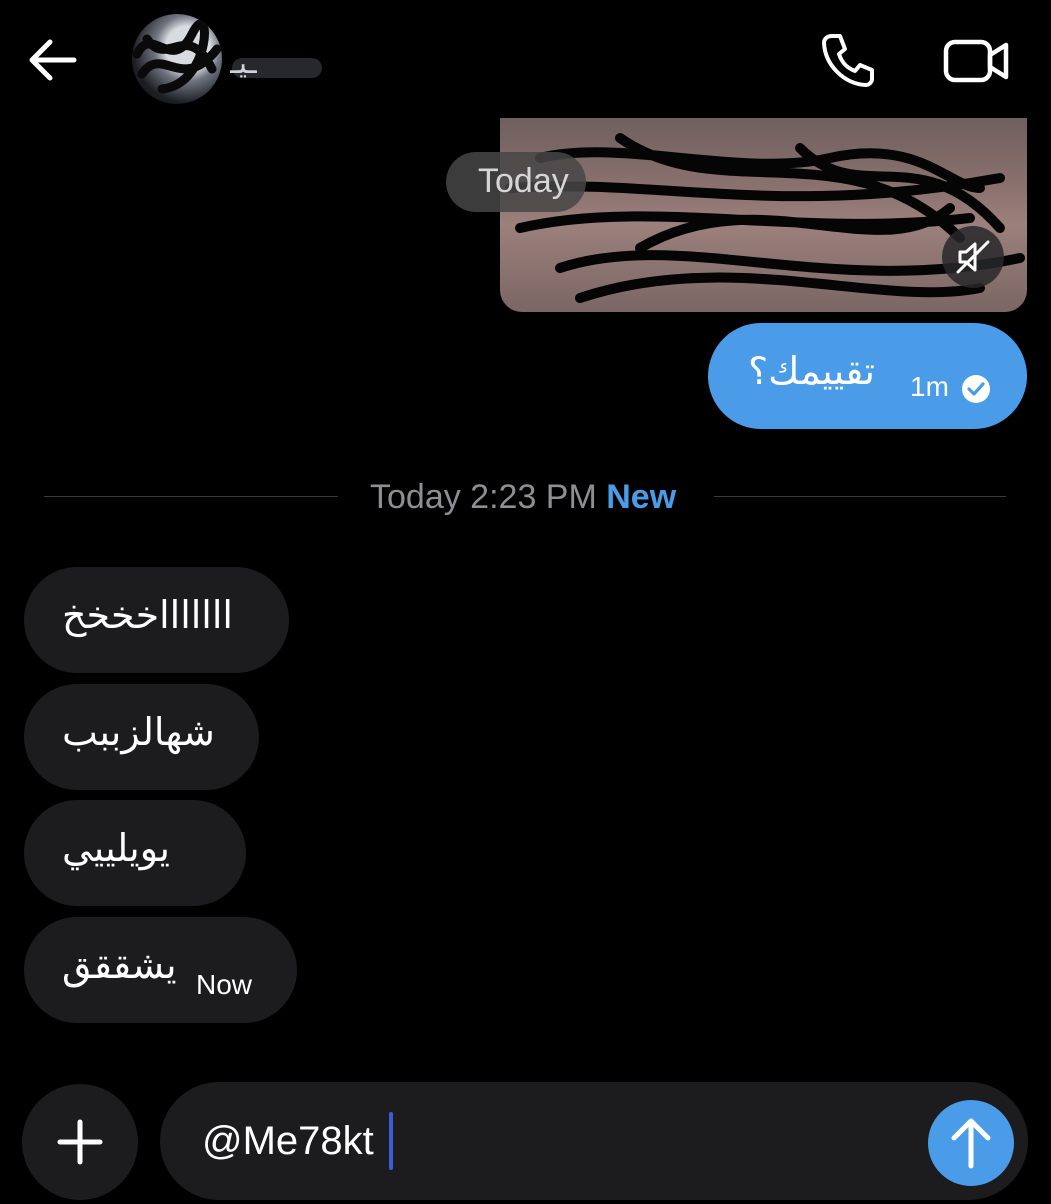 This screenshot has width=1051, height=1204. What do you see at coordinates (641, 497) in the screenshot?
I see `new-label: New` at bounding box center [641, 497].